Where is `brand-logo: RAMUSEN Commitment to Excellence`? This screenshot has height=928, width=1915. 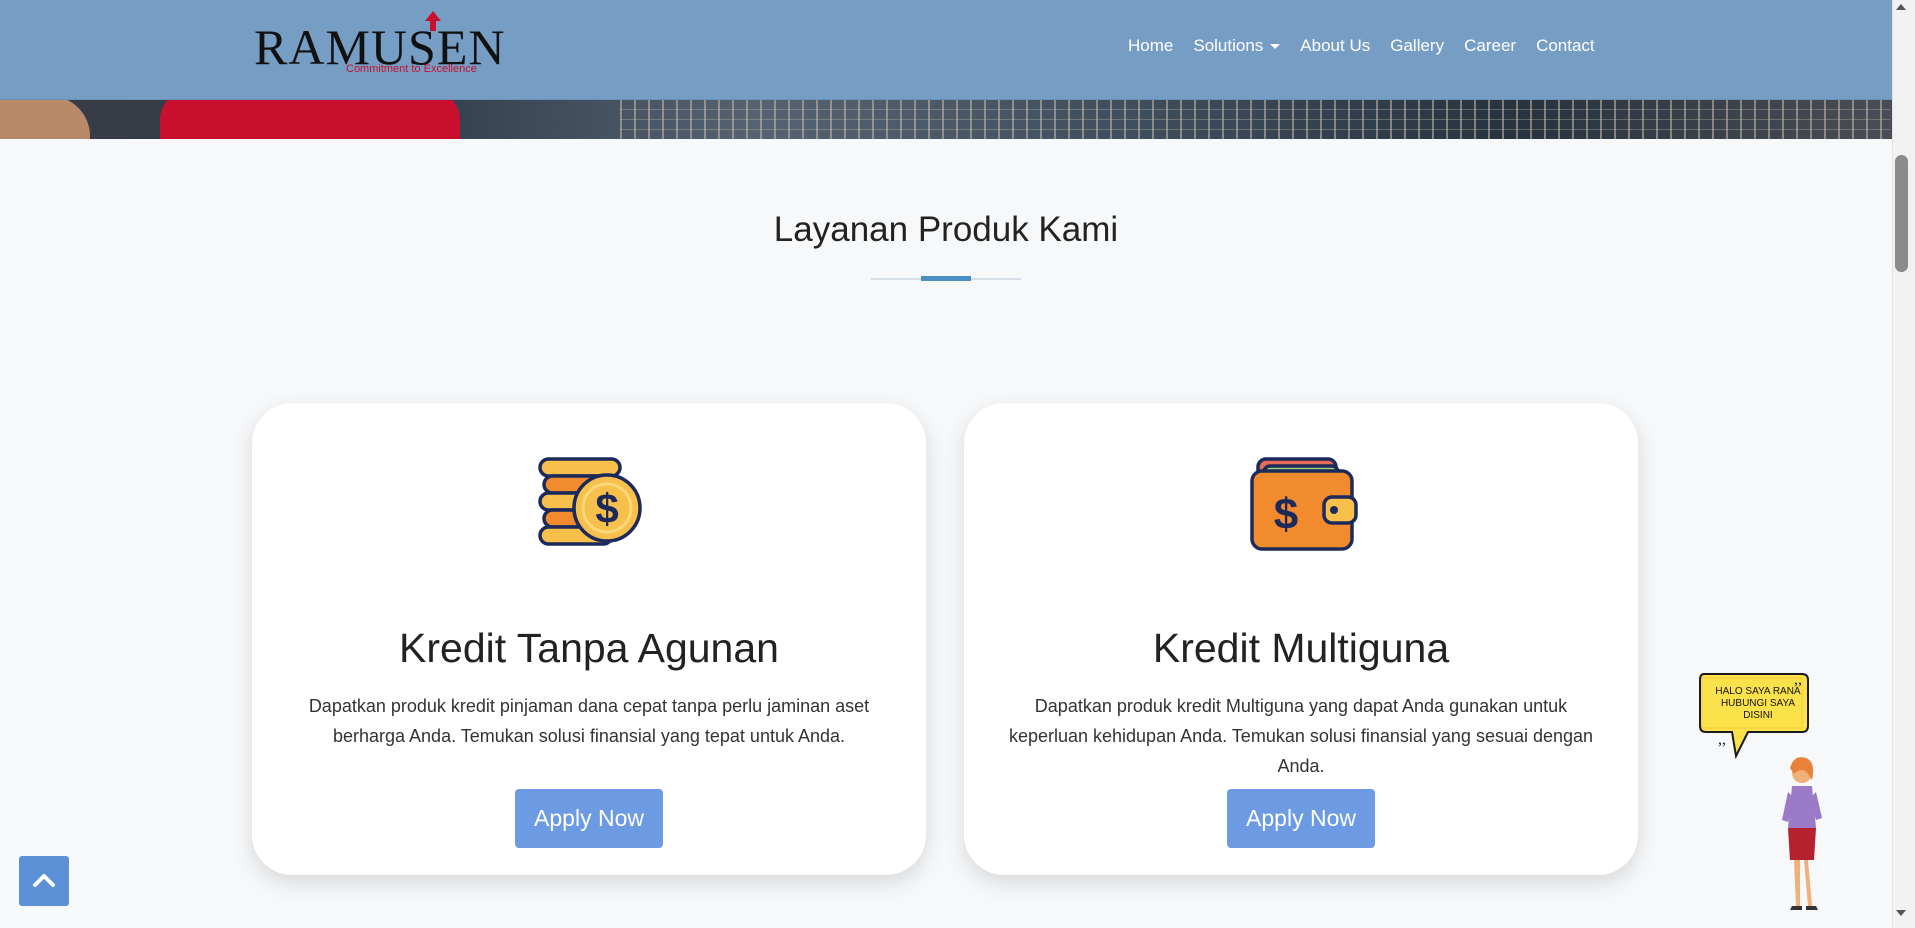
brand-logo: RAMUSEN Commitment to Excellence is located at coordinates (379, 45).